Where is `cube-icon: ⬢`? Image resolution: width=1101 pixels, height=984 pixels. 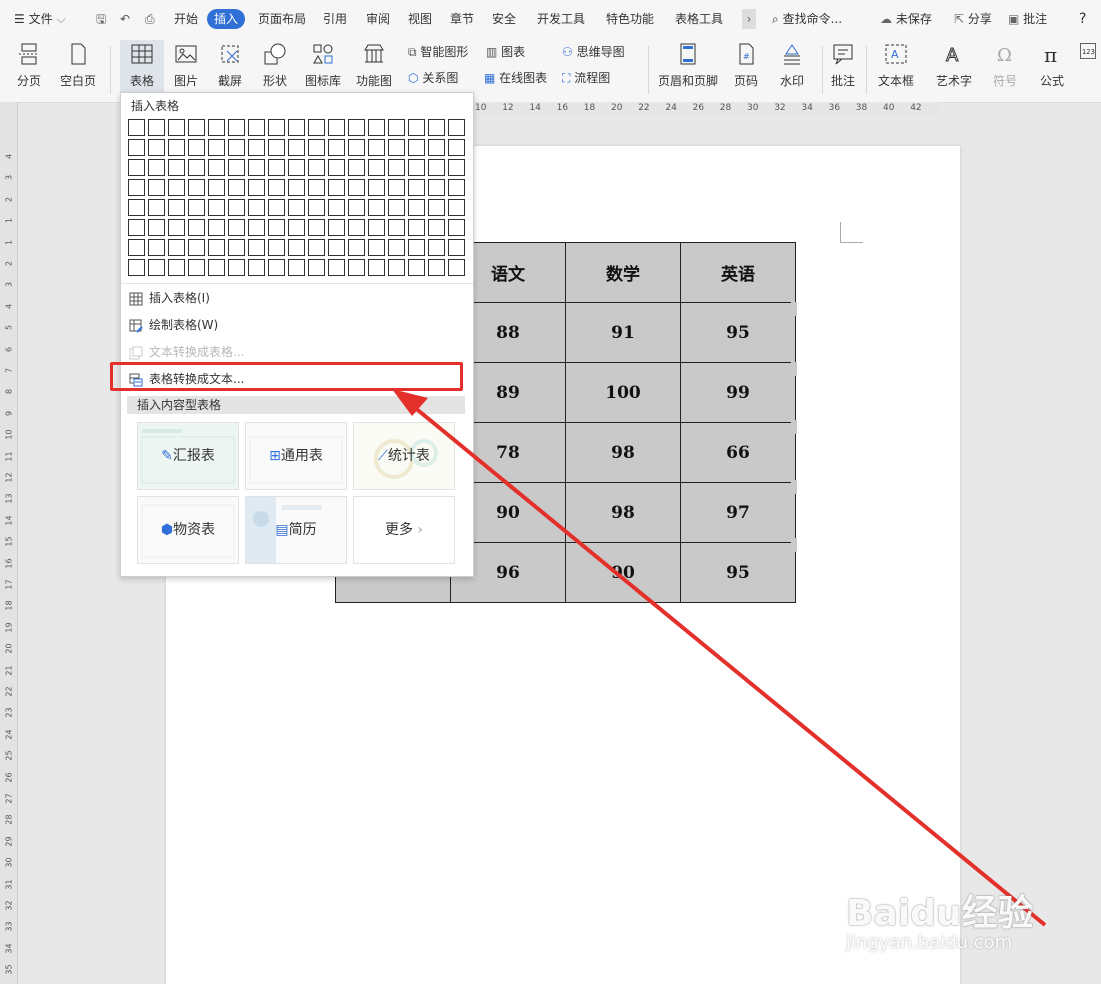 cube-icon: ⬢ is located at coordinates (167, 530).